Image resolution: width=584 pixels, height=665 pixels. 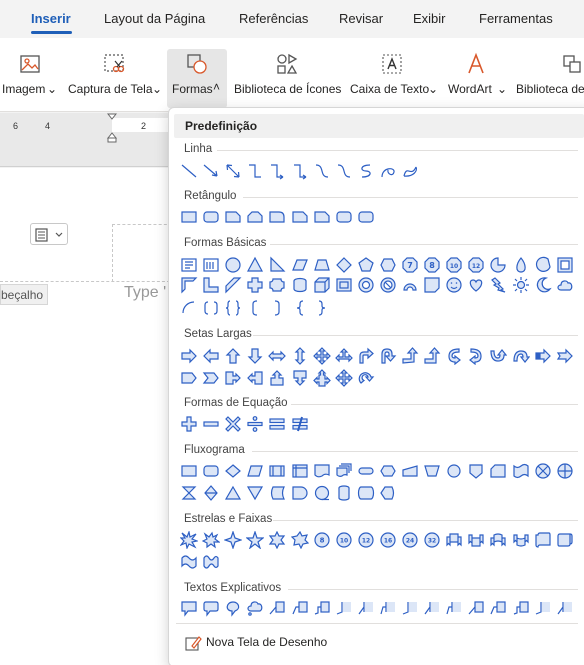 I want to click on shape-lshape-icon, so click(x=211, y=285).